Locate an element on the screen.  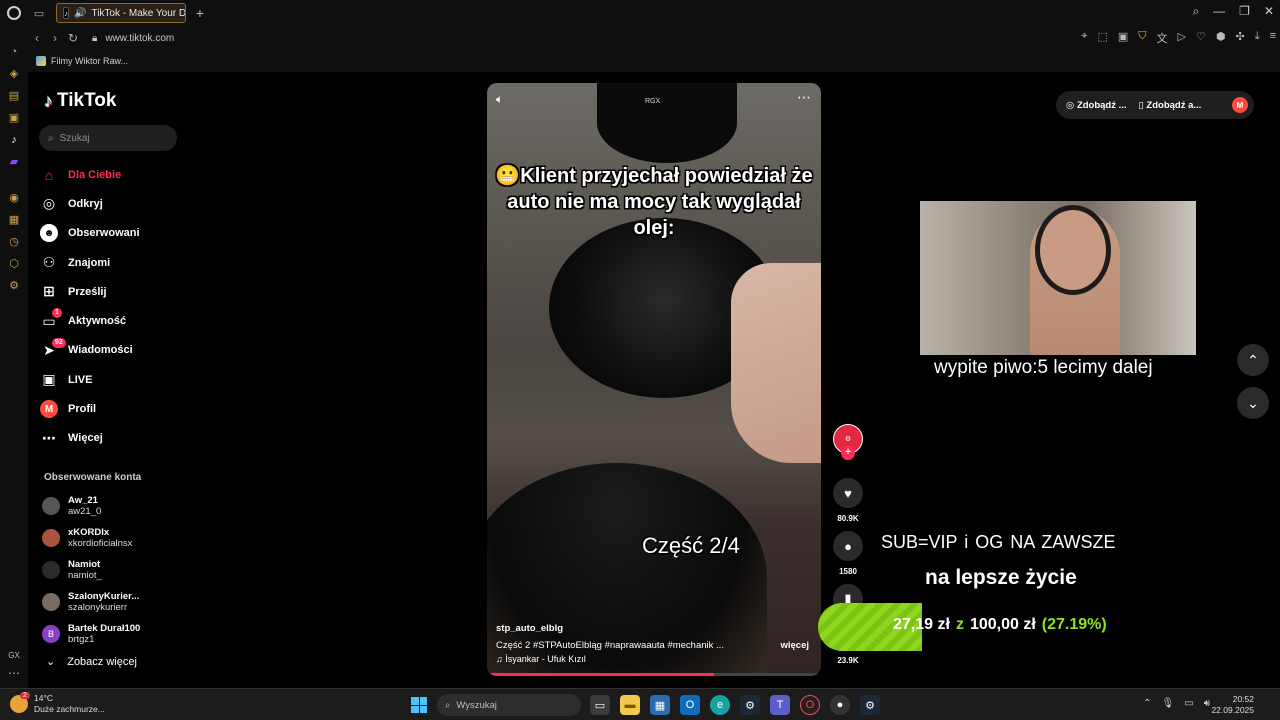
nav-label: Więcej is located at coordinates (85, 438).